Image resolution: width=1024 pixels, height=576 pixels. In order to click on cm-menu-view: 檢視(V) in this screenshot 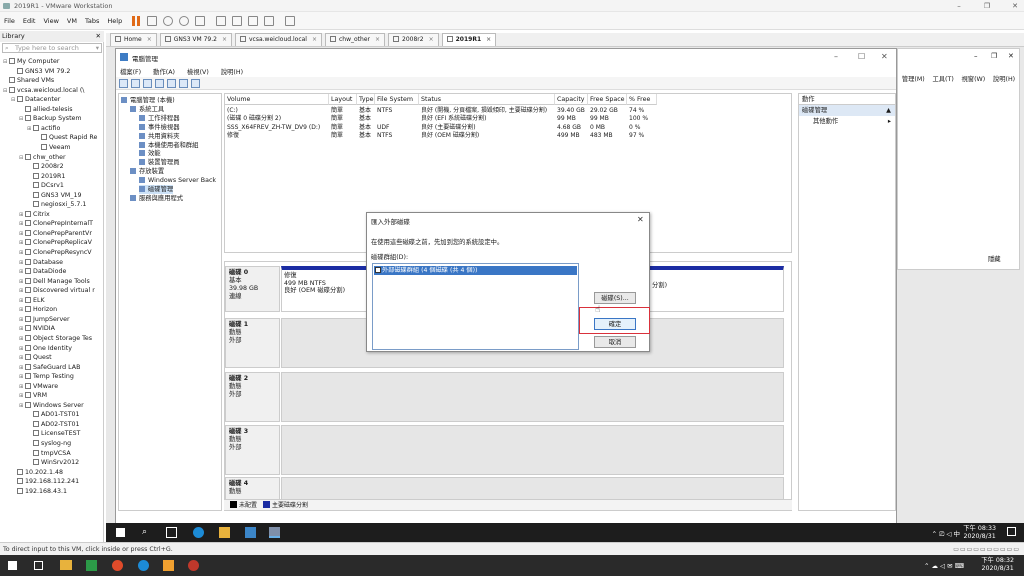, I will do `click(196, 71)`.